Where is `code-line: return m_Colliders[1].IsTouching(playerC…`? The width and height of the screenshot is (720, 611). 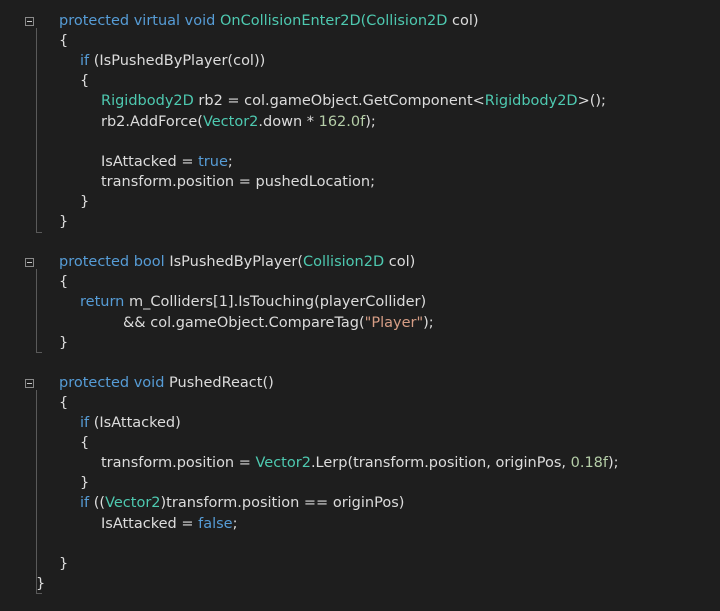
code-line: return m_Colliders[1].IsTouching(playerC… is located at coordinates (253, 302).